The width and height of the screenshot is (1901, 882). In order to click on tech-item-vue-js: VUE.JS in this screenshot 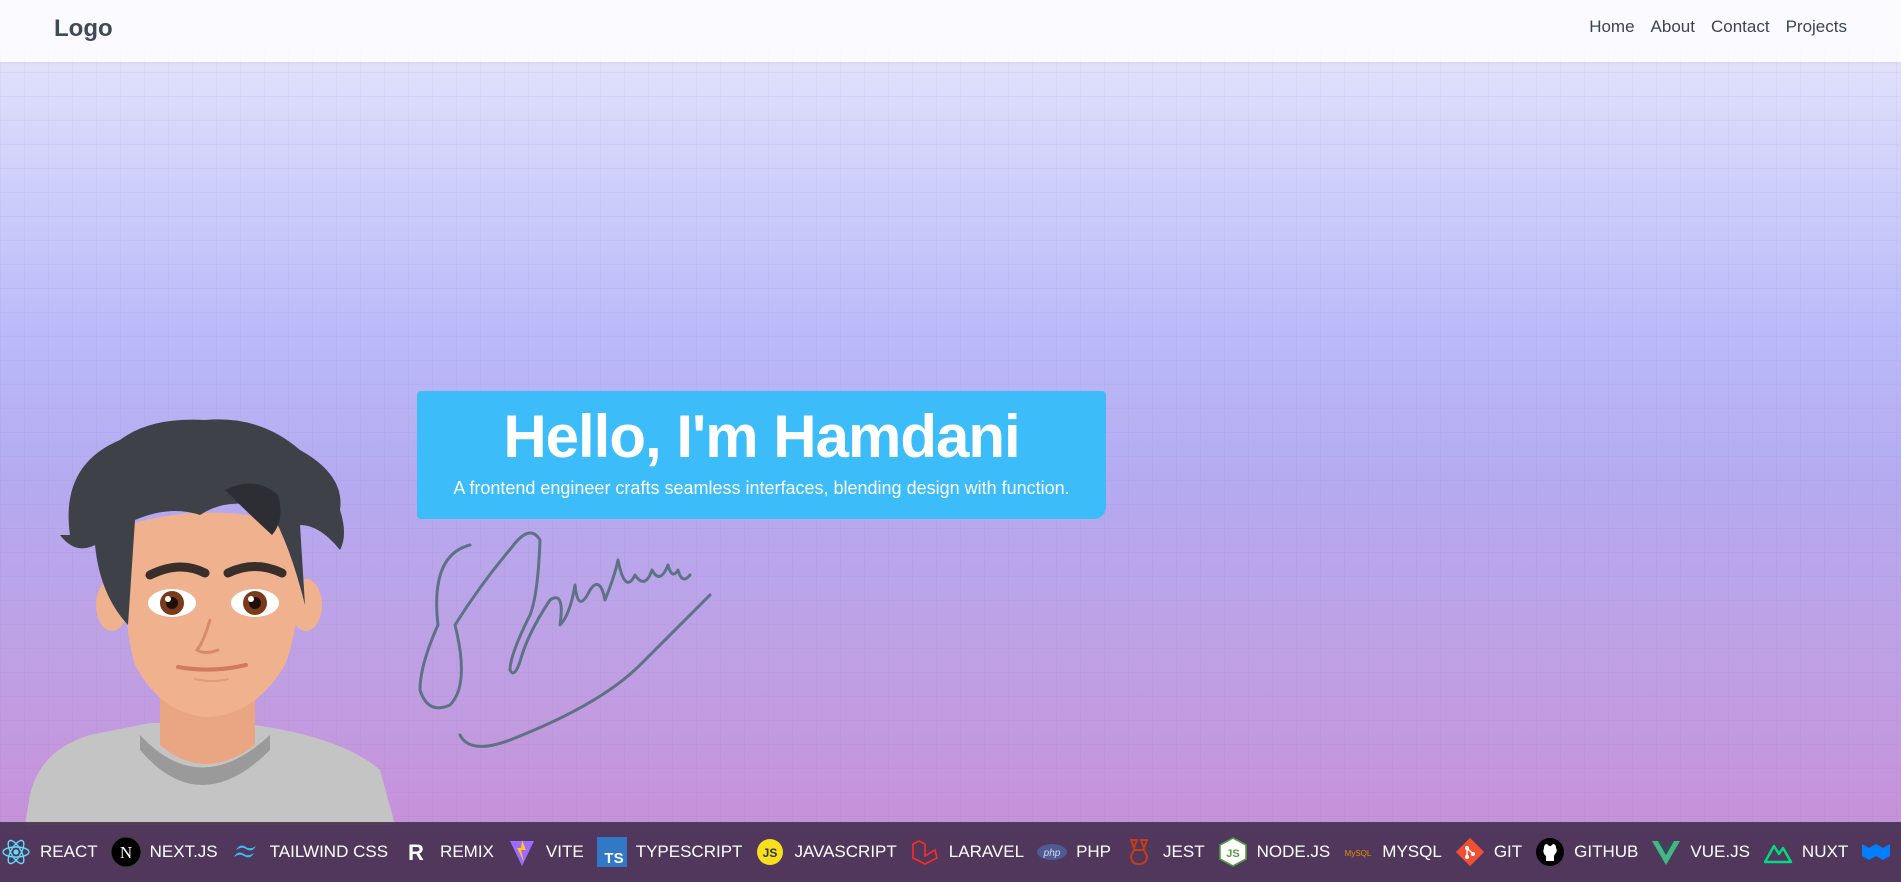, I will do `click(1700, 852)`.